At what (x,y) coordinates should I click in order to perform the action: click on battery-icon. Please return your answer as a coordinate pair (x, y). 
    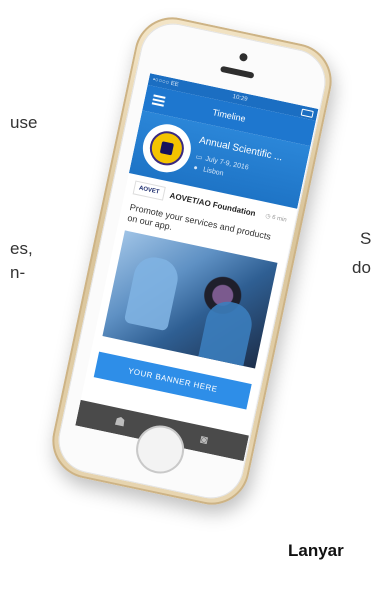
    Looking at the image, I should click on (307, 113).